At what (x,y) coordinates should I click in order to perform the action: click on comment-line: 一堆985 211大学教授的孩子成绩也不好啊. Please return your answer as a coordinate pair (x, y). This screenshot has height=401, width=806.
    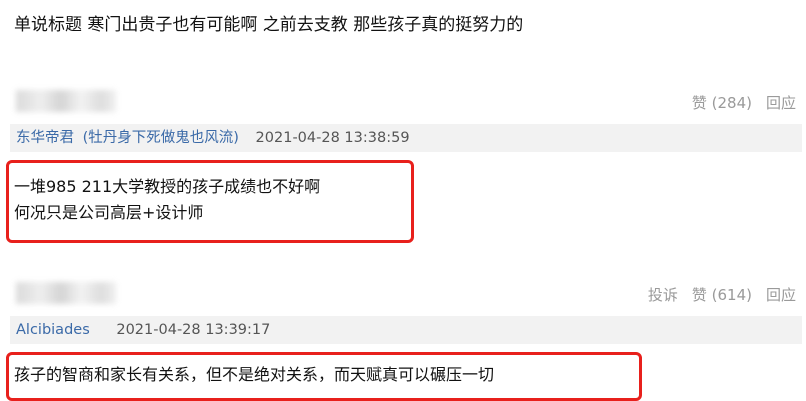
    Looking at the image, I should click on (167, 186).